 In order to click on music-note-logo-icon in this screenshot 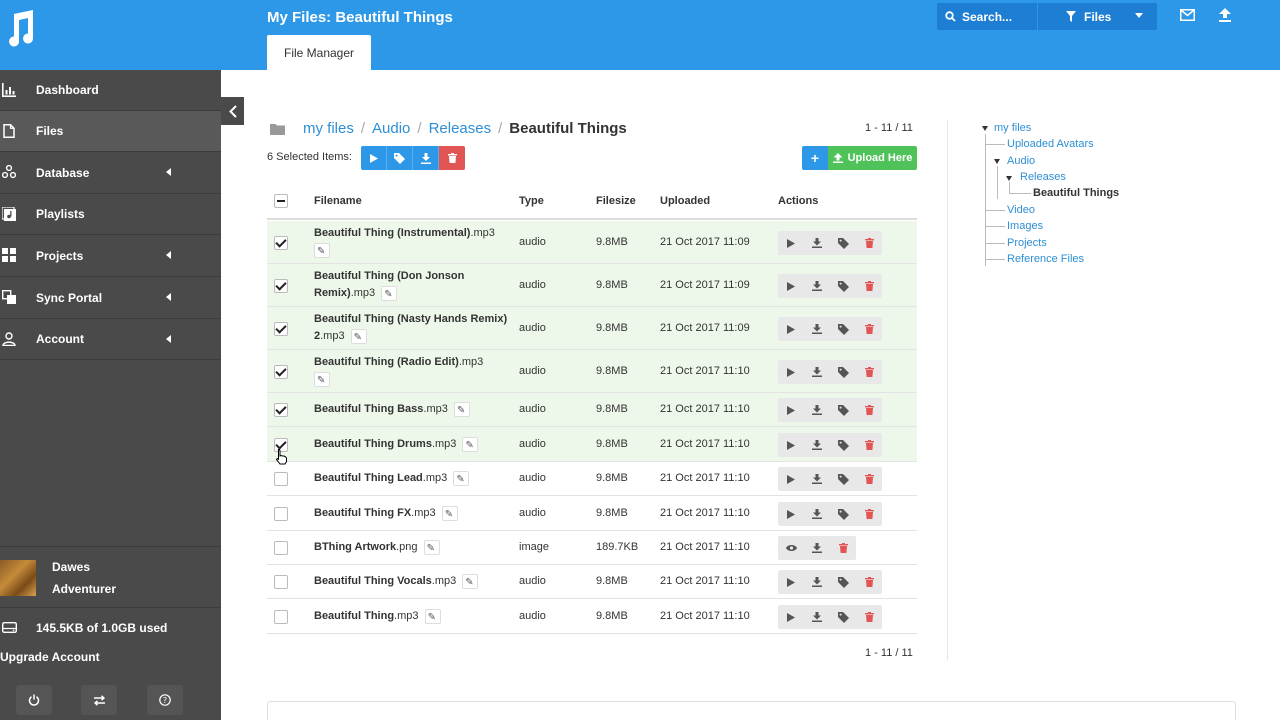, I will do `click(20, 28)`.